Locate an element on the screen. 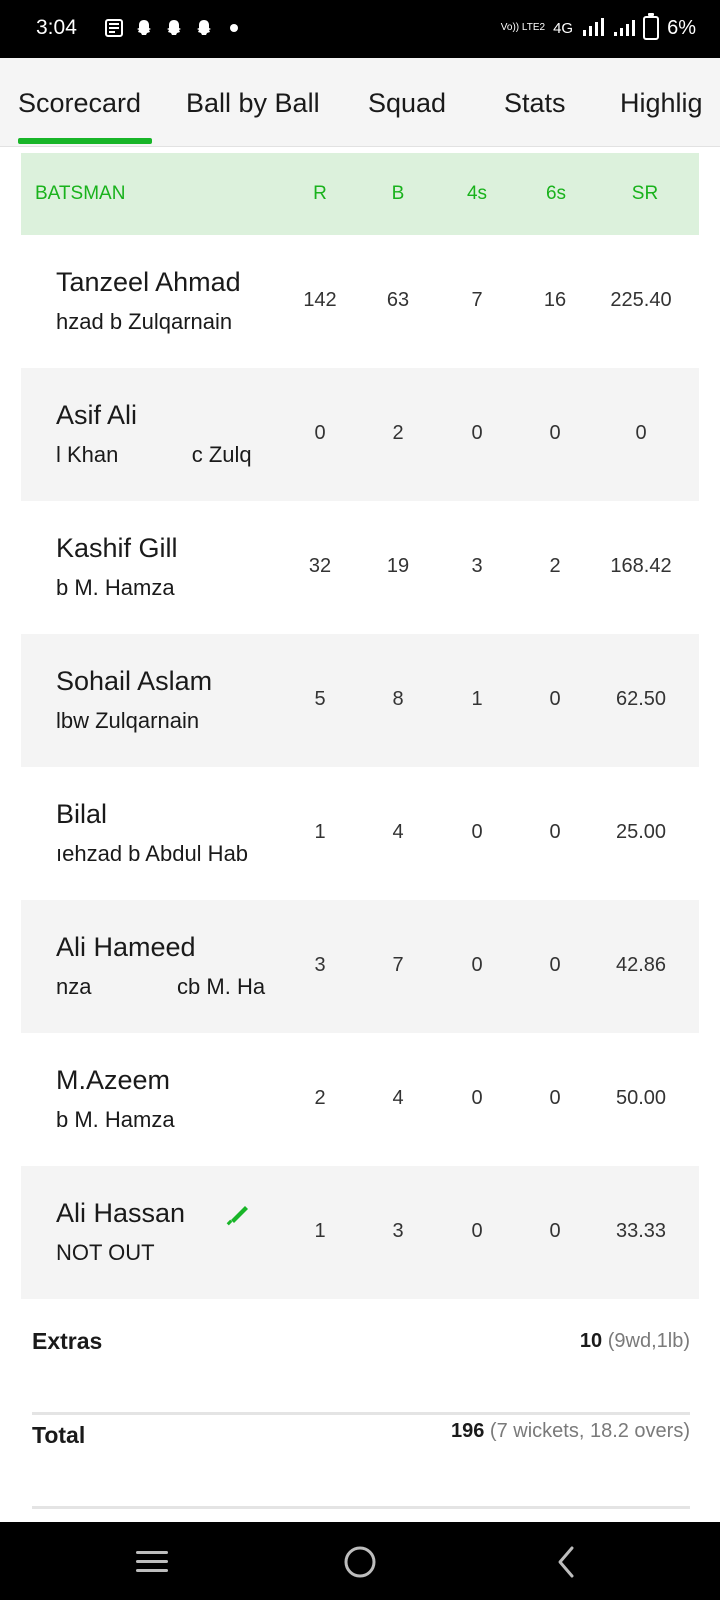  balls-cell: 19 is located at coordinates (398, 566).